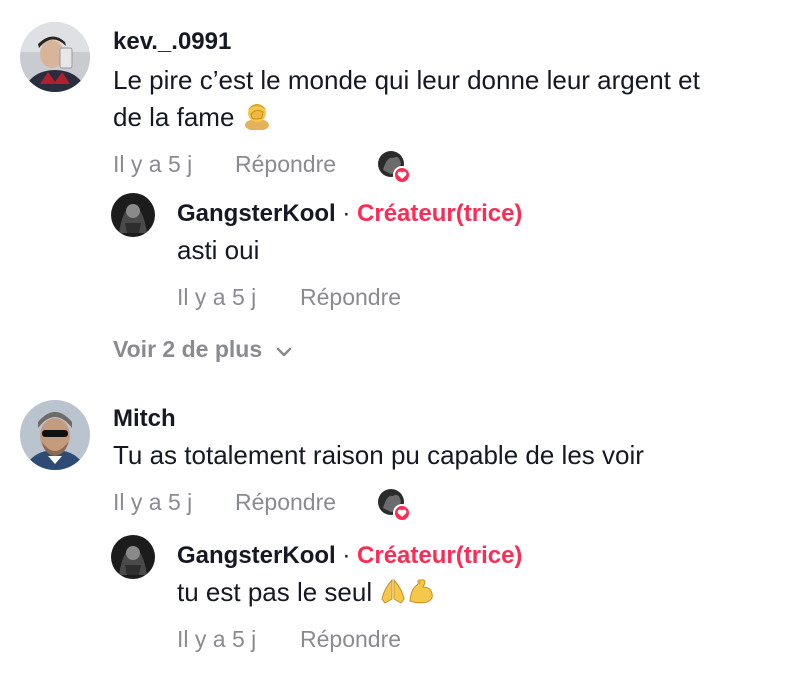 Image resolution: width=800 pixels, height=682 pixels. I want to click on chevron-down-icon, so click(284, 350).